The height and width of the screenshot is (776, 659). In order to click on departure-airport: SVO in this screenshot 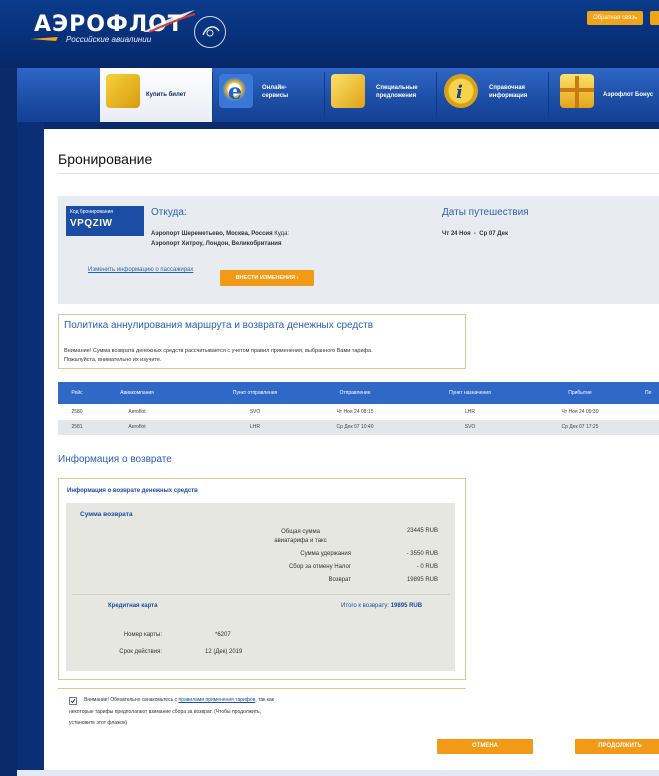, I will do `click(255, 412)`.